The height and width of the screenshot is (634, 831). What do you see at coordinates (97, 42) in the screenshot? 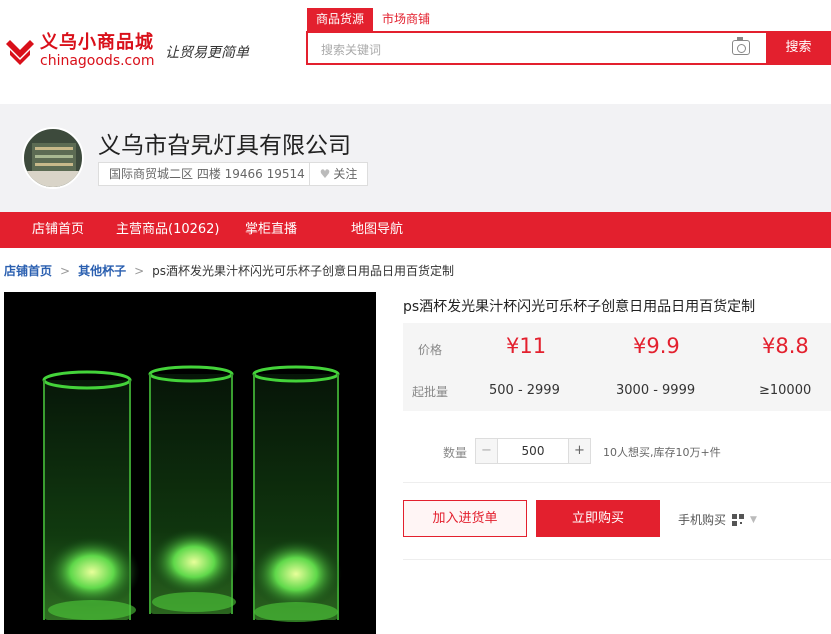
I see `logo-cn: 义乌小商品城` at bounding box center [97, 42].